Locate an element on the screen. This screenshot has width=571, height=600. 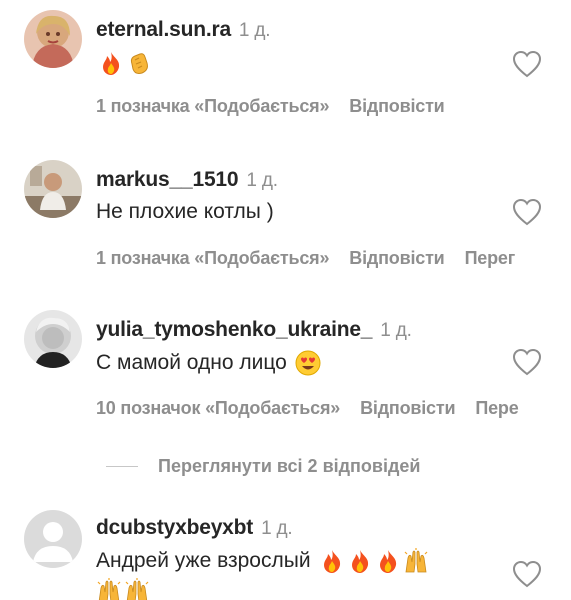
likes-count: 10 позначок «Подобається» is located at coordinates (218, 408).